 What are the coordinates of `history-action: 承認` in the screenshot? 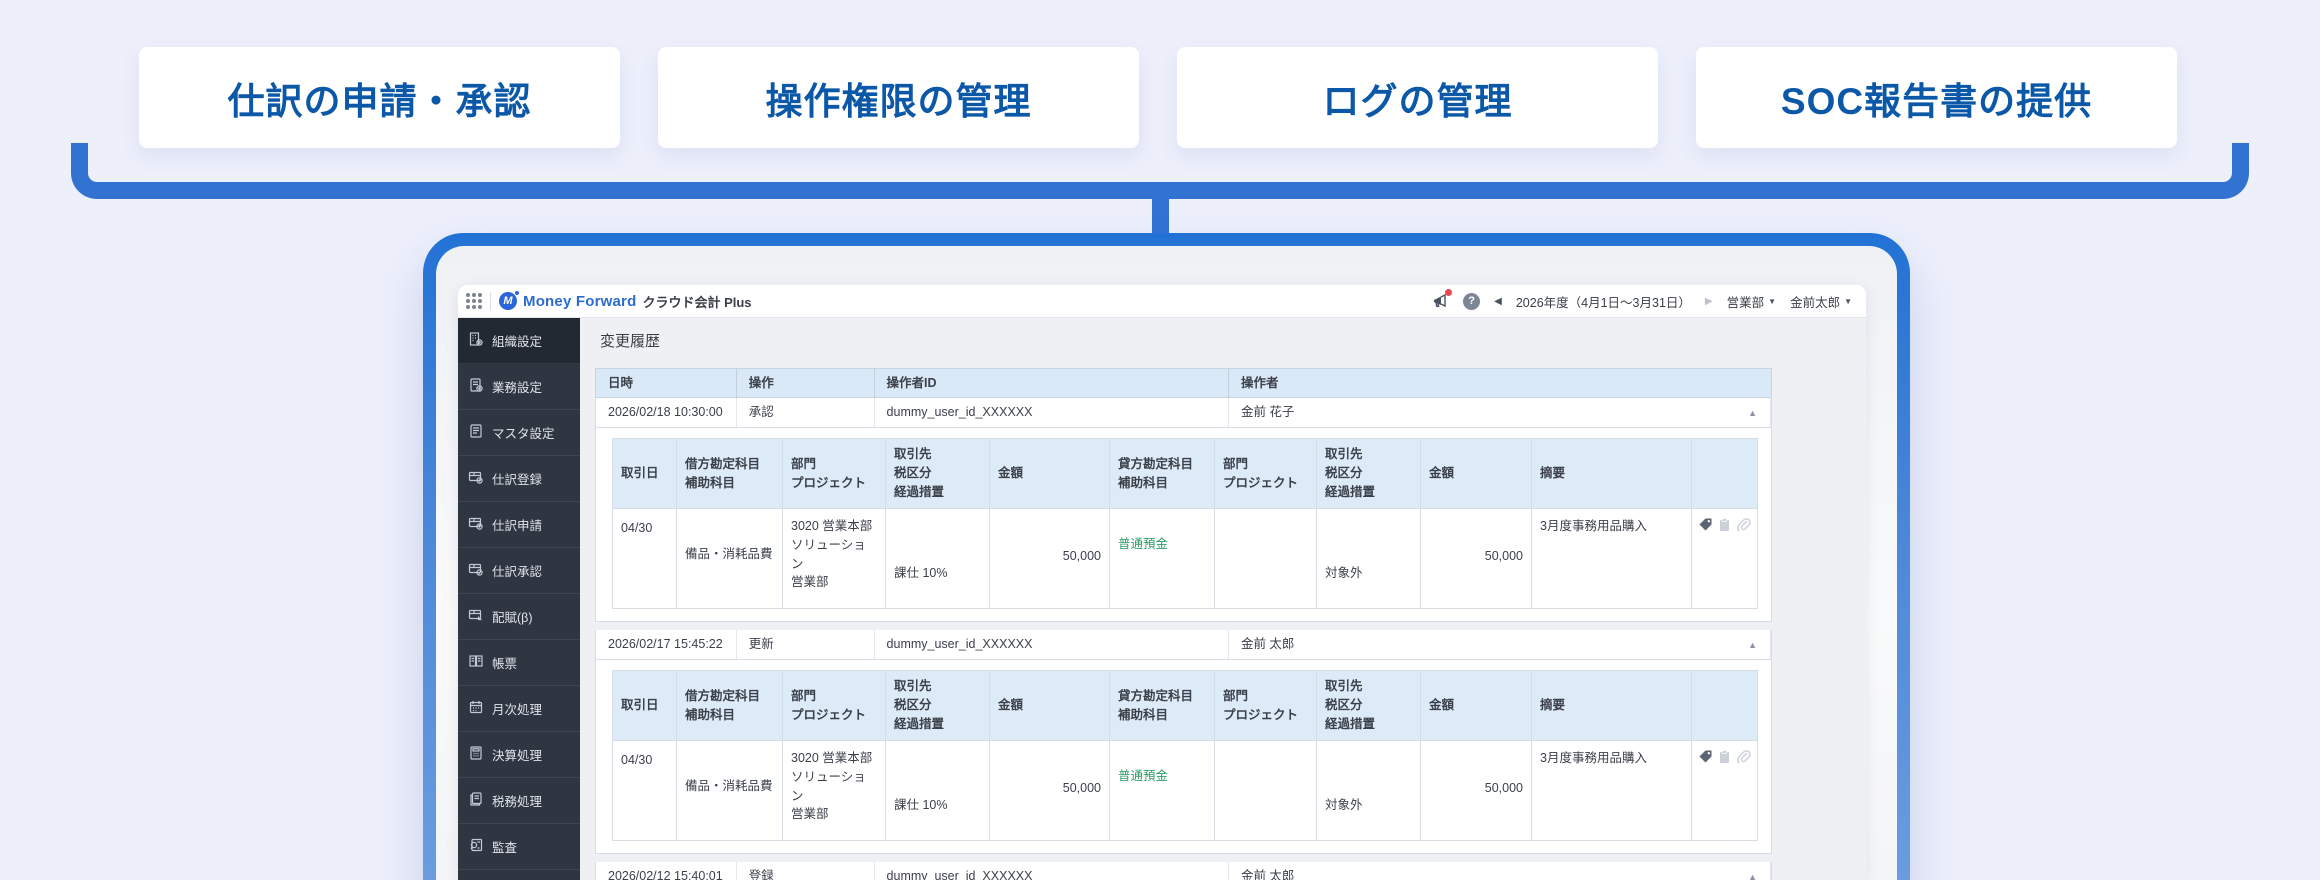 It's located at (806, 412).